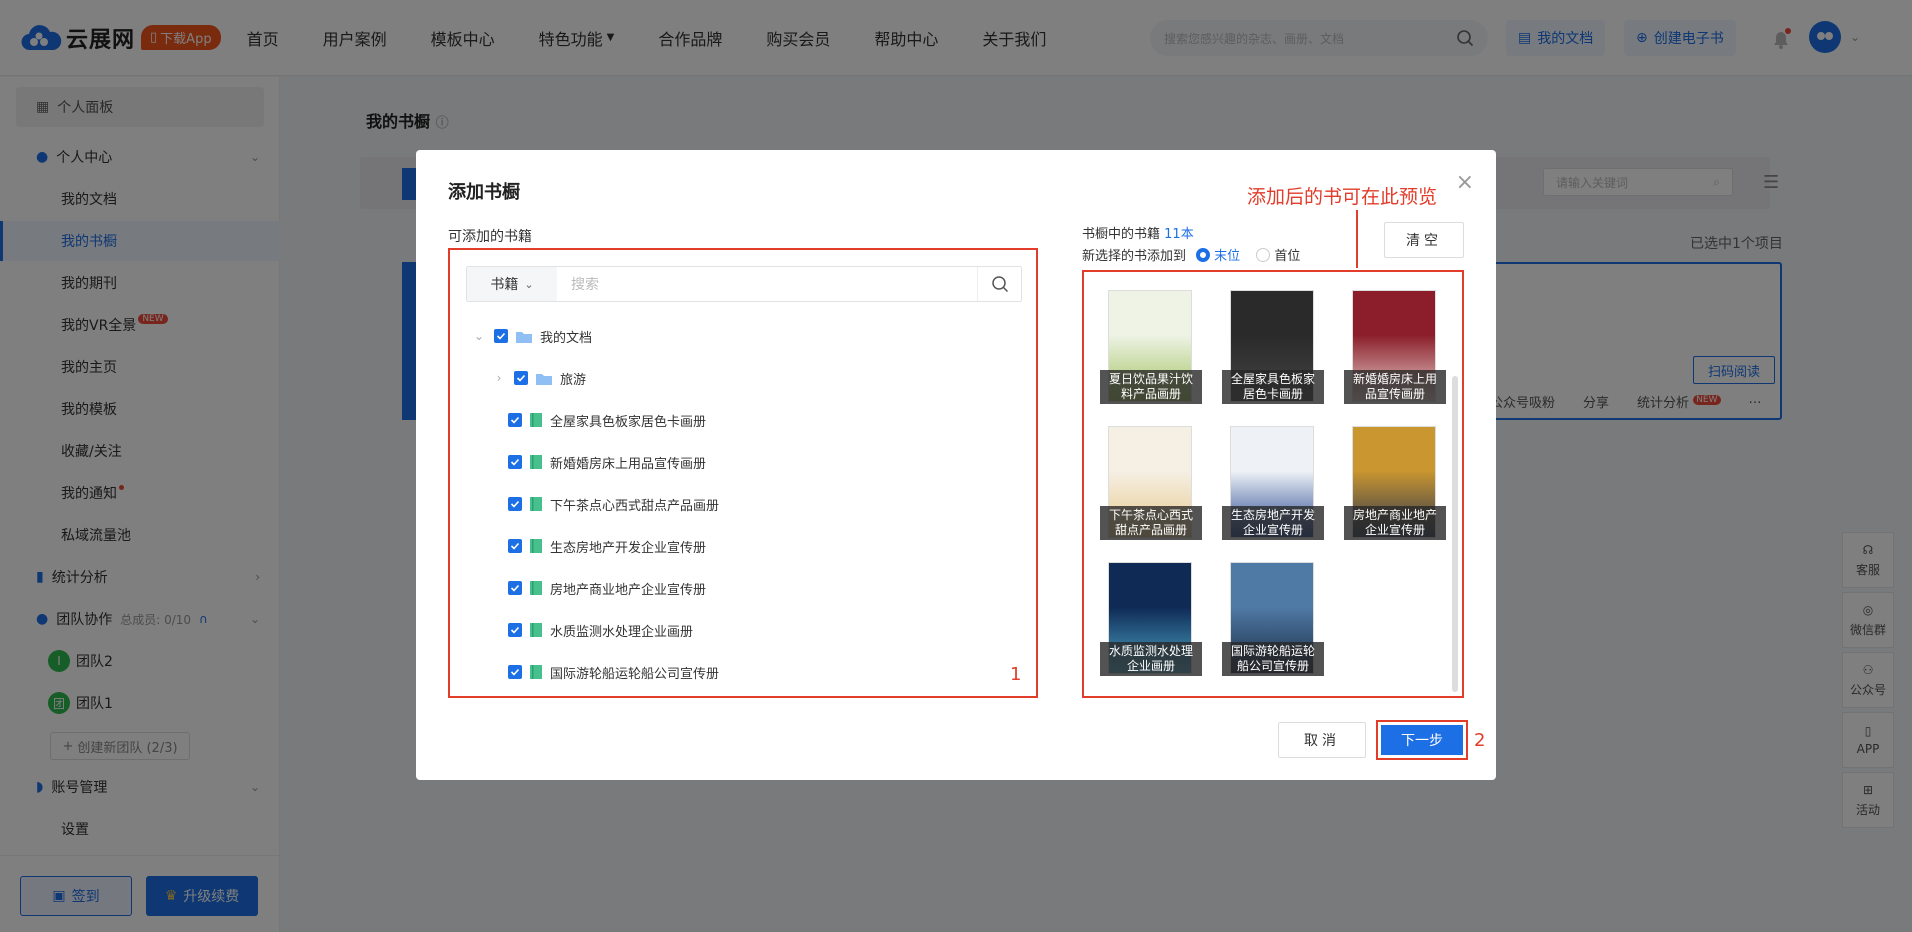 The image size is (1912, 932). What do you see at coordinates (600, 630) in the screenshot?
I see `tree-book: 水质监测水处理企业画册` at bounding box center [600, 630].